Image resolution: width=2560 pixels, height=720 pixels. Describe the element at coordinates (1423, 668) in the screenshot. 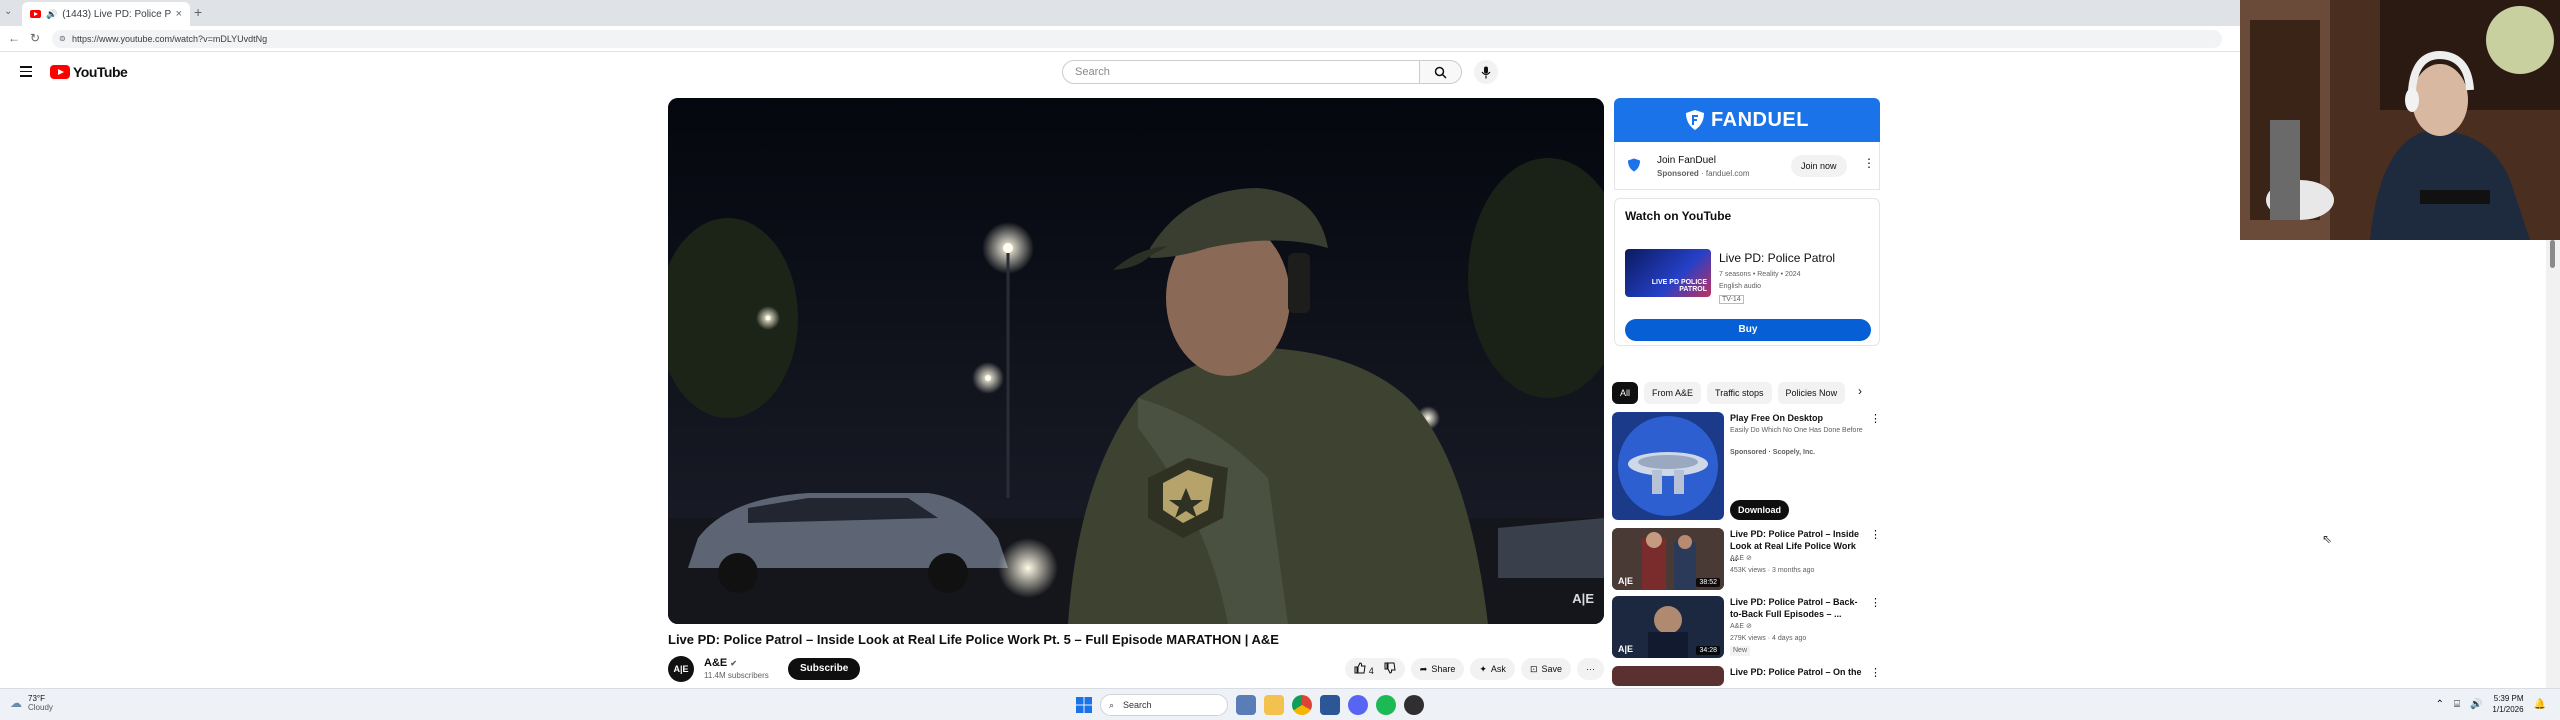

I see `share-icon: ➦` at that location.